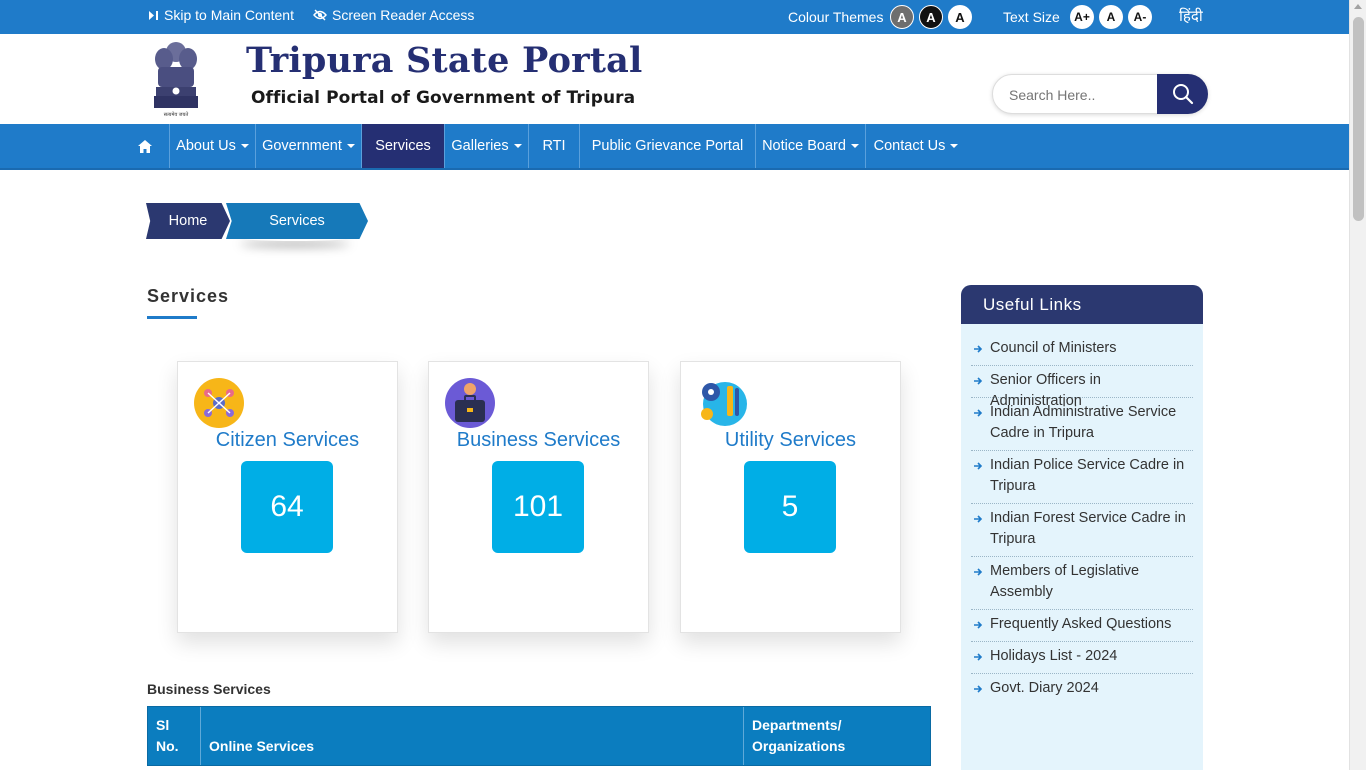 The height and width of the screenshot is (770, 1366). I want to click on business-services-title: Business Services, so click(538, 440).